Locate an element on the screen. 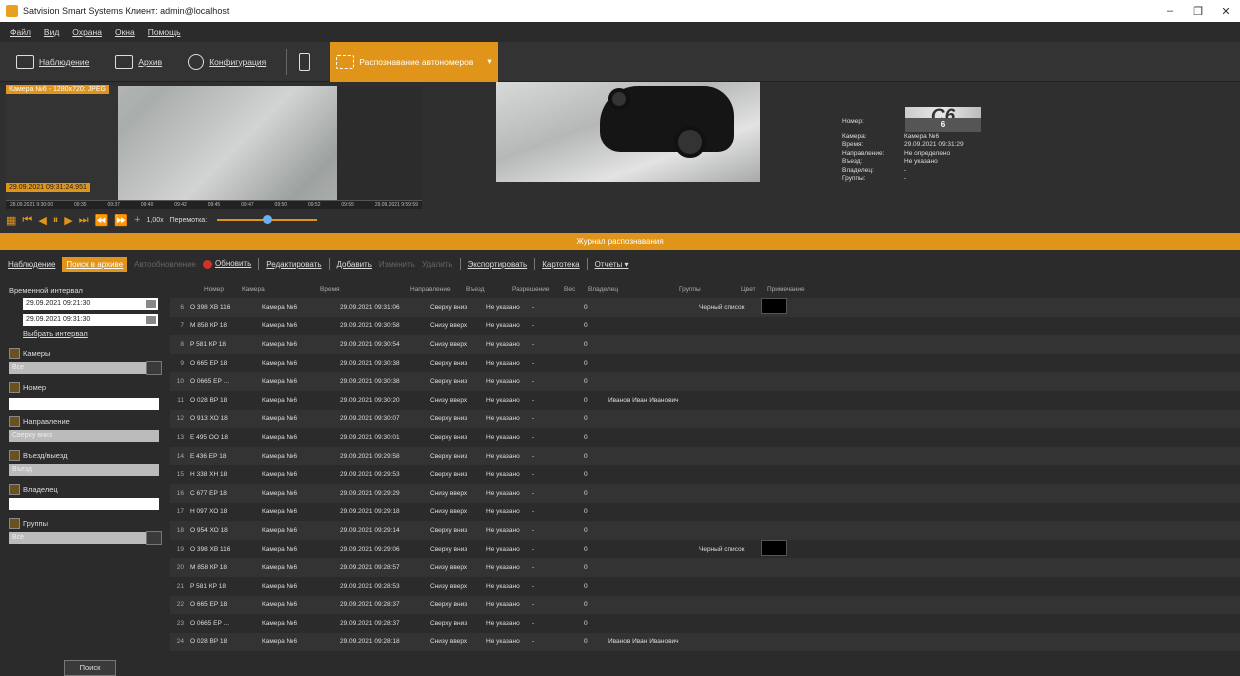 This screenshot has height=676, width=1240. edit-button: Редактировать is located at coordinates (293, 264).